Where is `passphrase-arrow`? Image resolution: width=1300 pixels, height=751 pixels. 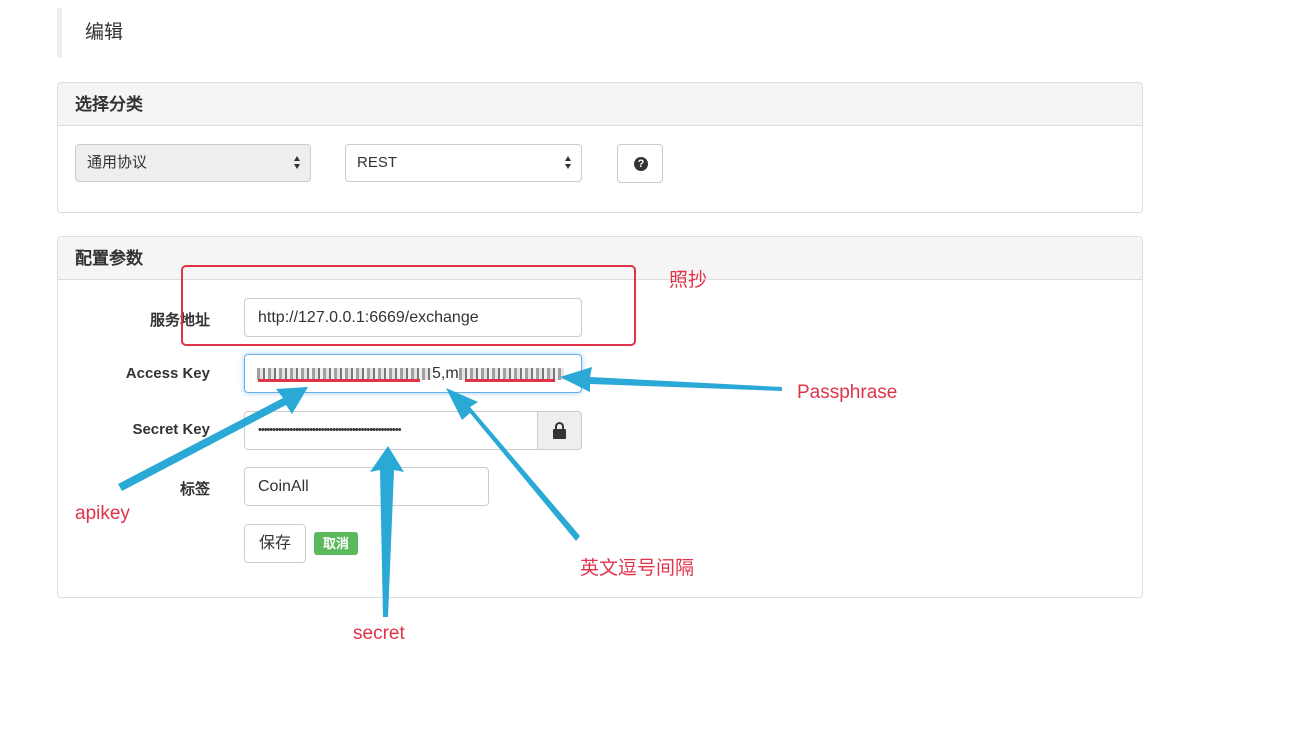 passphrase-arrow is located at coordinates (671, 379).